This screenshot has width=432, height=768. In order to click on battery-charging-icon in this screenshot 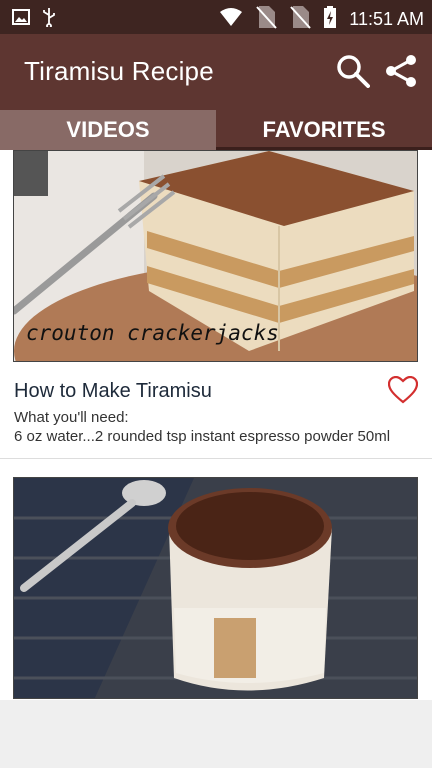, I will do `click(330, 19)`.